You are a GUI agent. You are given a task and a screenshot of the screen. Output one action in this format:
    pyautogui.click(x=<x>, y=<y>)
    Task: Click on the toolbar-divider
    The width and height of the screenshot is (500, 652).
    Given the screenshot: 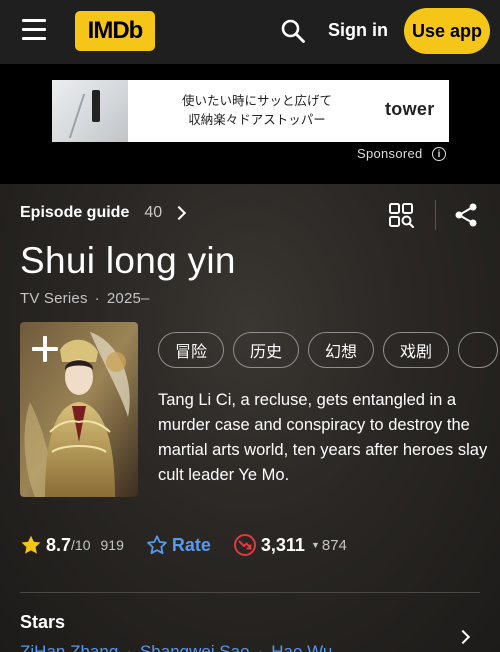 What is the action you would take?
    pyautogui.click(x=435, y=215)
    